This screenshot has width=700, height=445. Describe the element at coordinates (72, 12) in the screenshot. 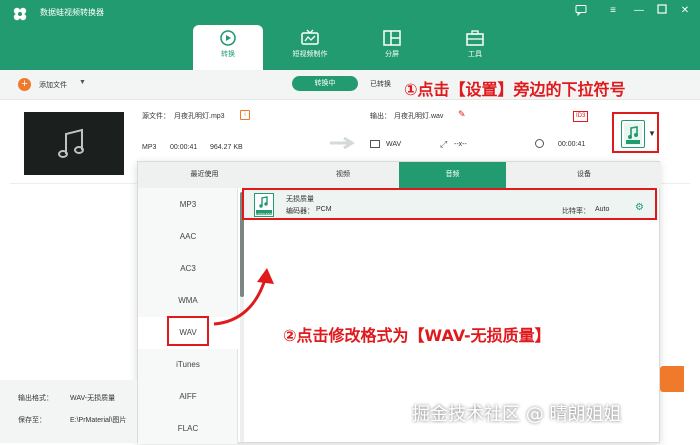

I see `app-title: 数据蛙视频转换器` at that location.